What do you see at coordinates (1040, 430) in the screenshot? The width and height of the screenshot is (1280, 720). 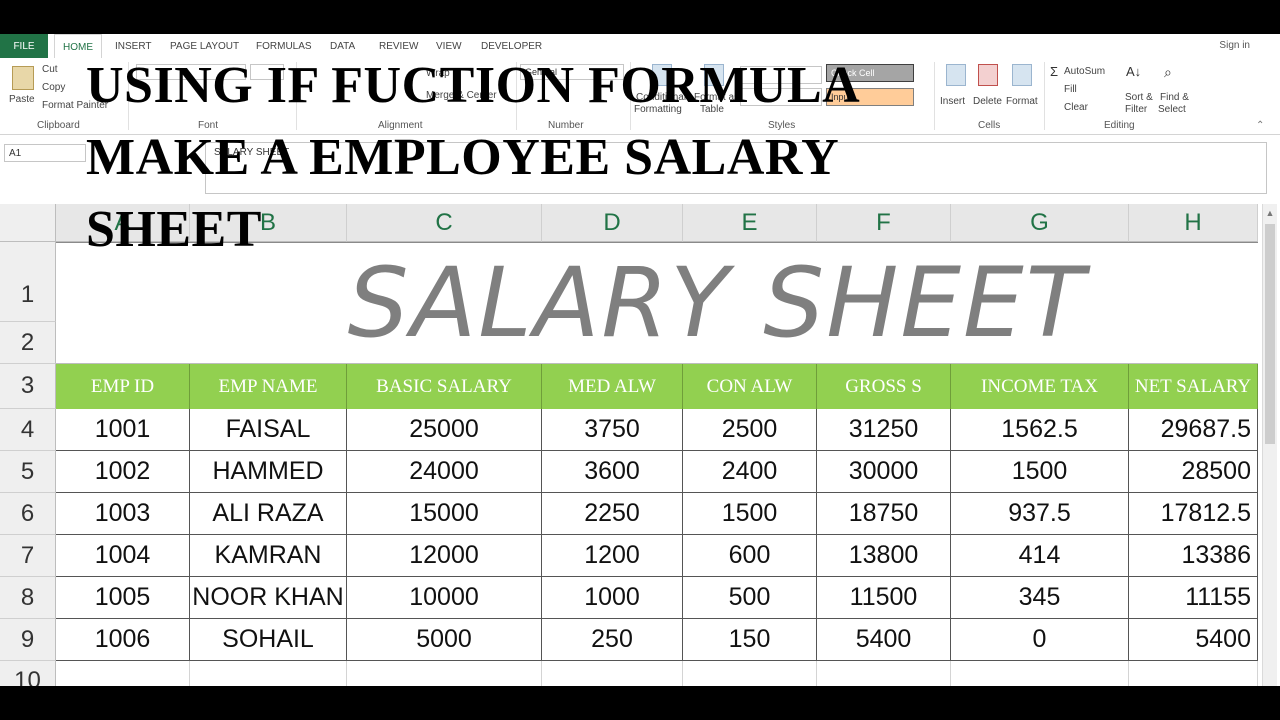 I see `cell-income-tax: 1562.5` at bounding box center [1040, 430].